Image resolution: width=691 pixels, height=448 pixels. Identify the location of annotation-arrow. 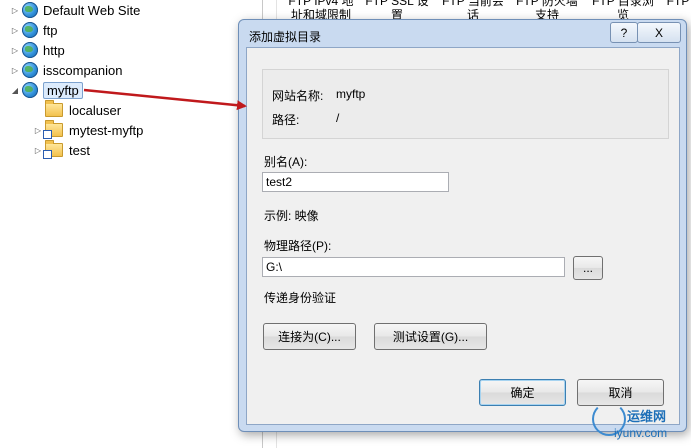
(165, 99).